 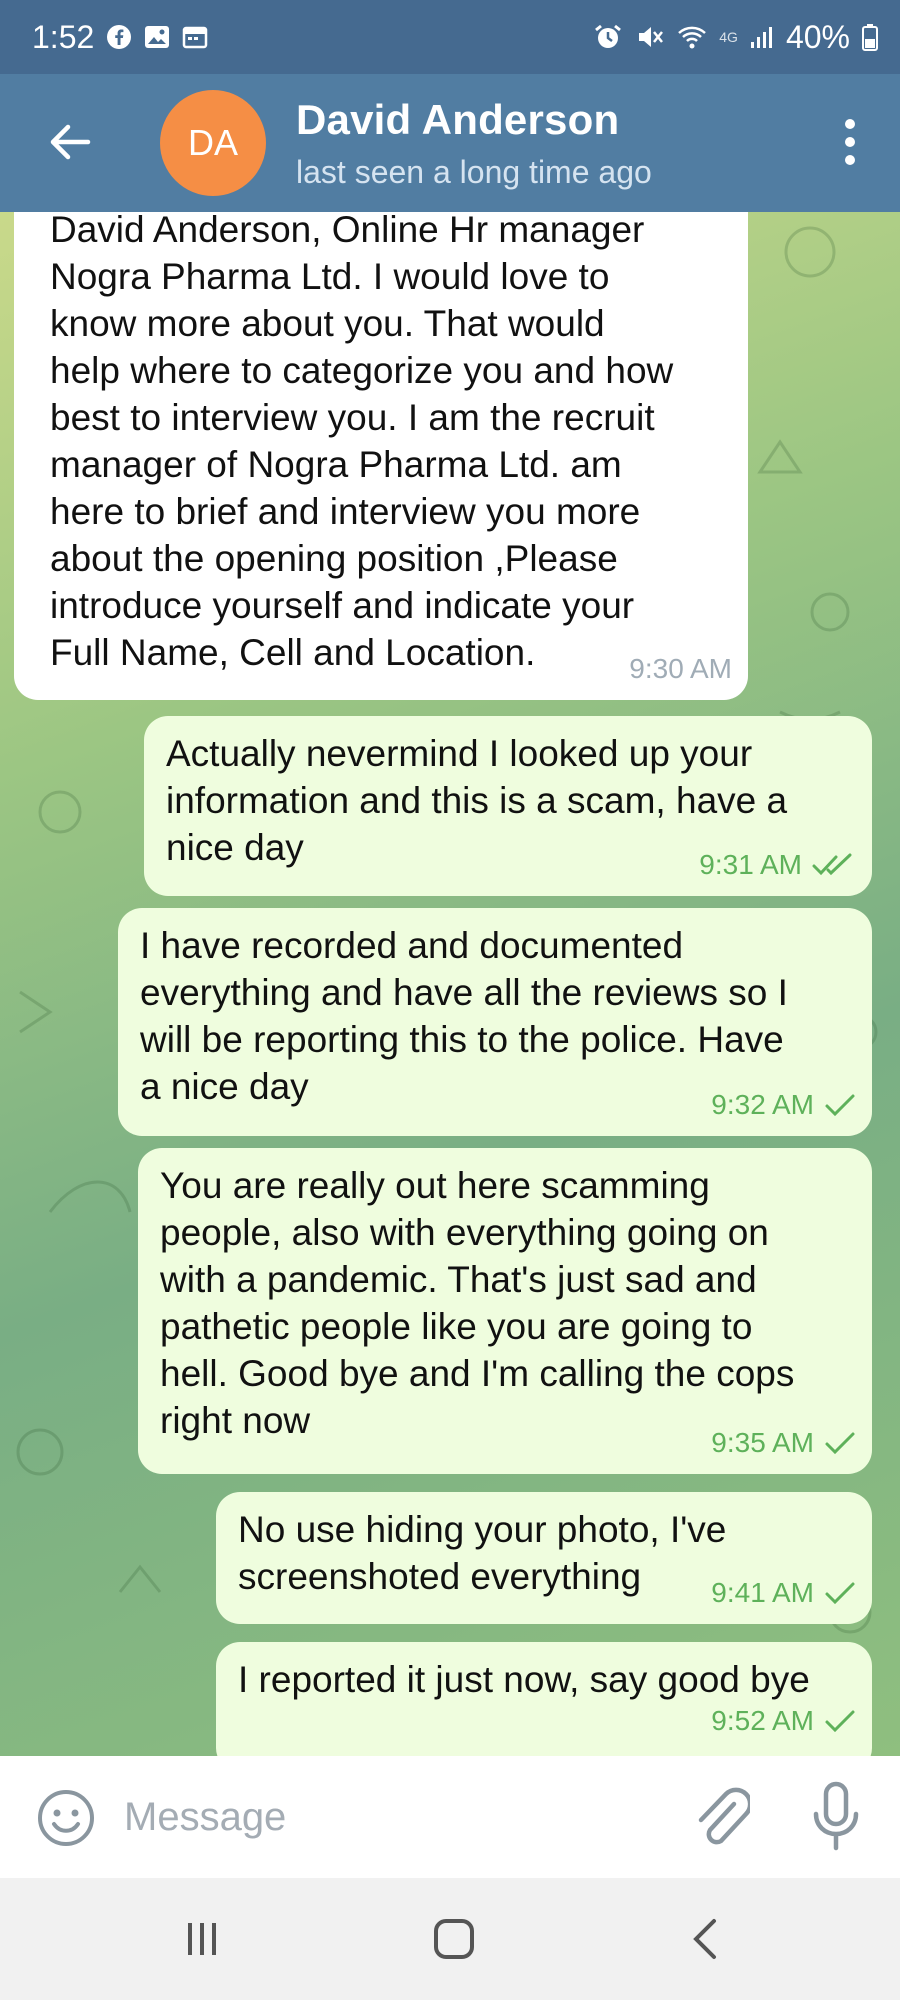 I want to click on back-button, so click(x=70, y=142).